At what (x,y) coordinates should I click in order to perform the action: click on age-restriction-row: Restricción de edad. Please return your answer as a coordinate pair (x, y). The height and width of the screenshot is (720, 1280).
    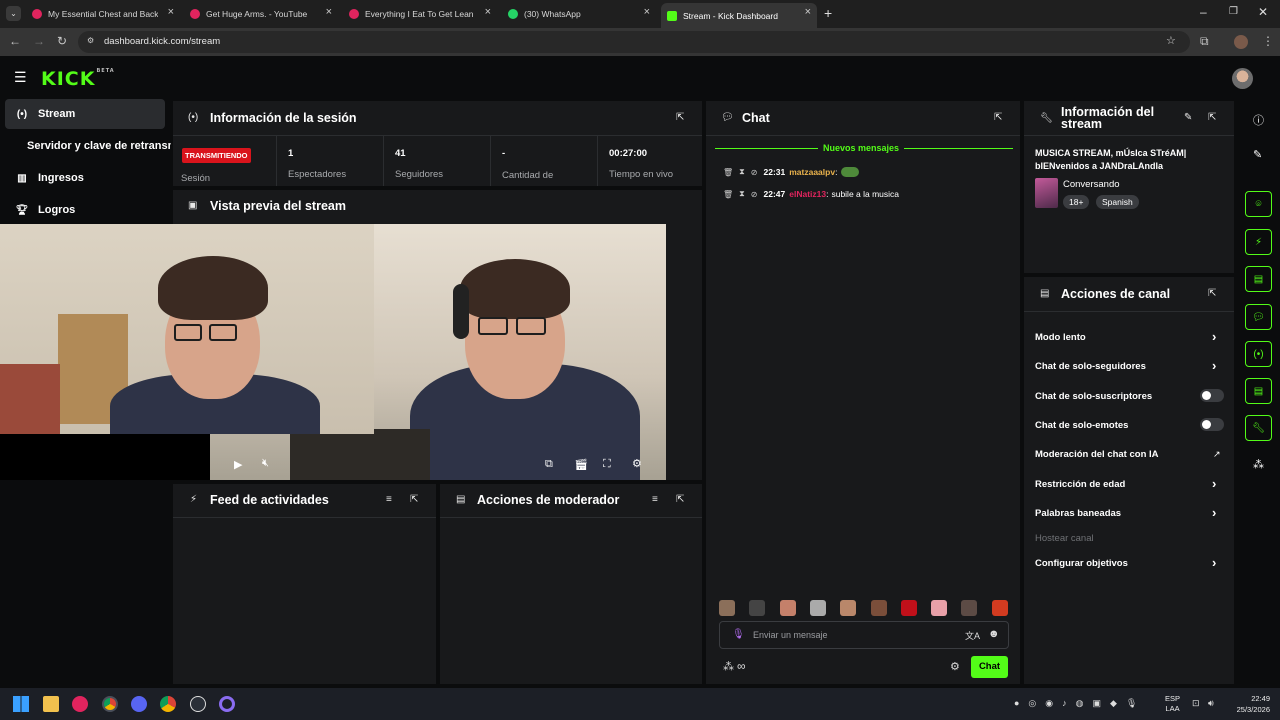
    Looking at the image, I should click on (1080, 484).